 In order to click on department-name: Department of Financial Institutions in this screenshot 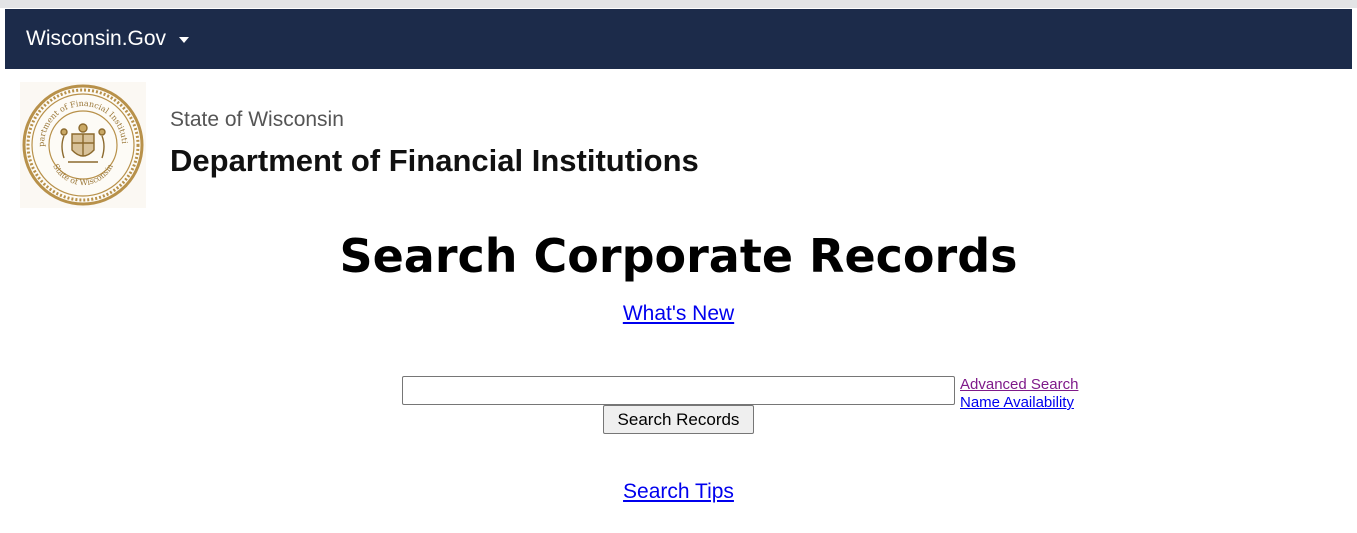, I will do `click(434, 160)`.